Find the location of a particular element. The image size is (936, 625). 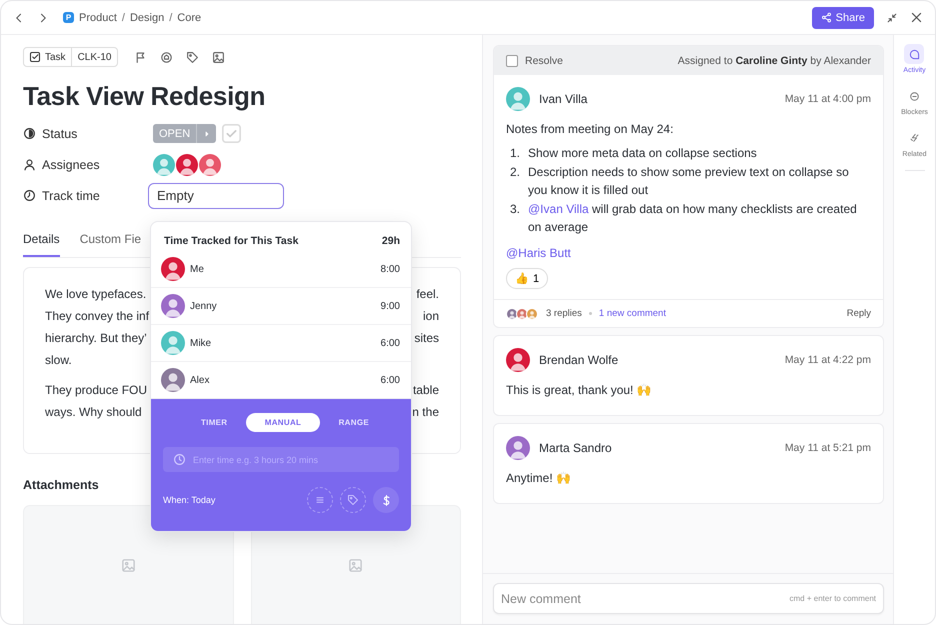

description-text: slow. is located at coordinates (58, 360).